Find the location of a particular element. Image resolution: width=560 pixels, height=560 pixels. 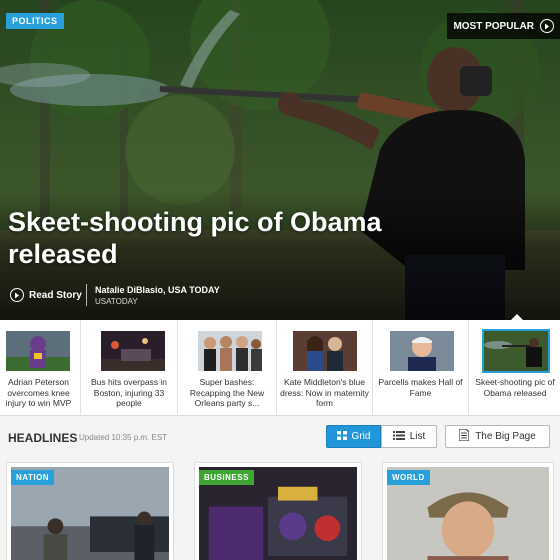

updated-timestamp: Updated 10:35 p.m. EST is located at coordinates (123, 437).